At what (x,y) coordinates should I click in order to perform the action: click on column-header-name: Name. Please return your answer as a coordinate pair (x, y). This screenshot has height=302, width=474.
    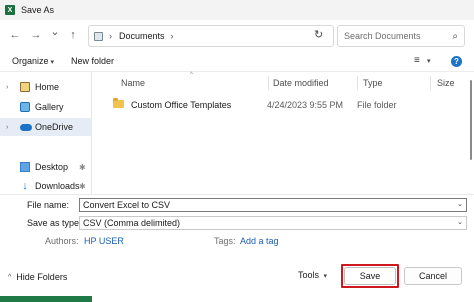
    Looking at the image, I should click on (133, 83).